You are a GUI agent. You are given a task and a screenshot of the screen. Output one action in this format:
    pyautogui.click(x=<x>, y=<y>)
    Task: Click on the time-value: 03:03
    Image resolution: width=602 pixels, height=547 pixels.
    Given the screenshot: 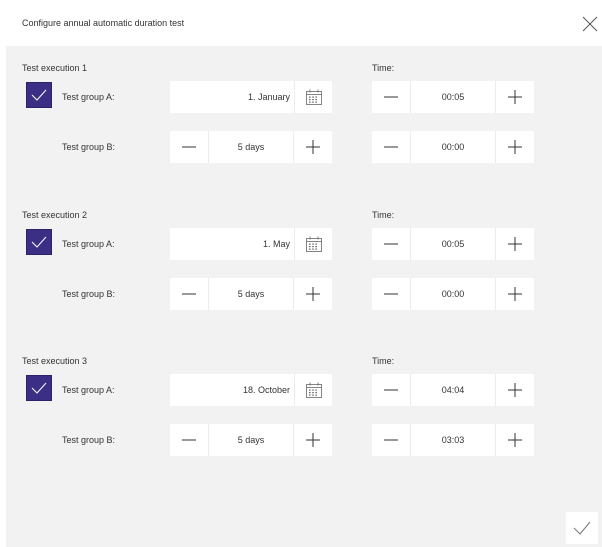 What is the action you would take?
    pyautogui.click(x=453, y=440)
    